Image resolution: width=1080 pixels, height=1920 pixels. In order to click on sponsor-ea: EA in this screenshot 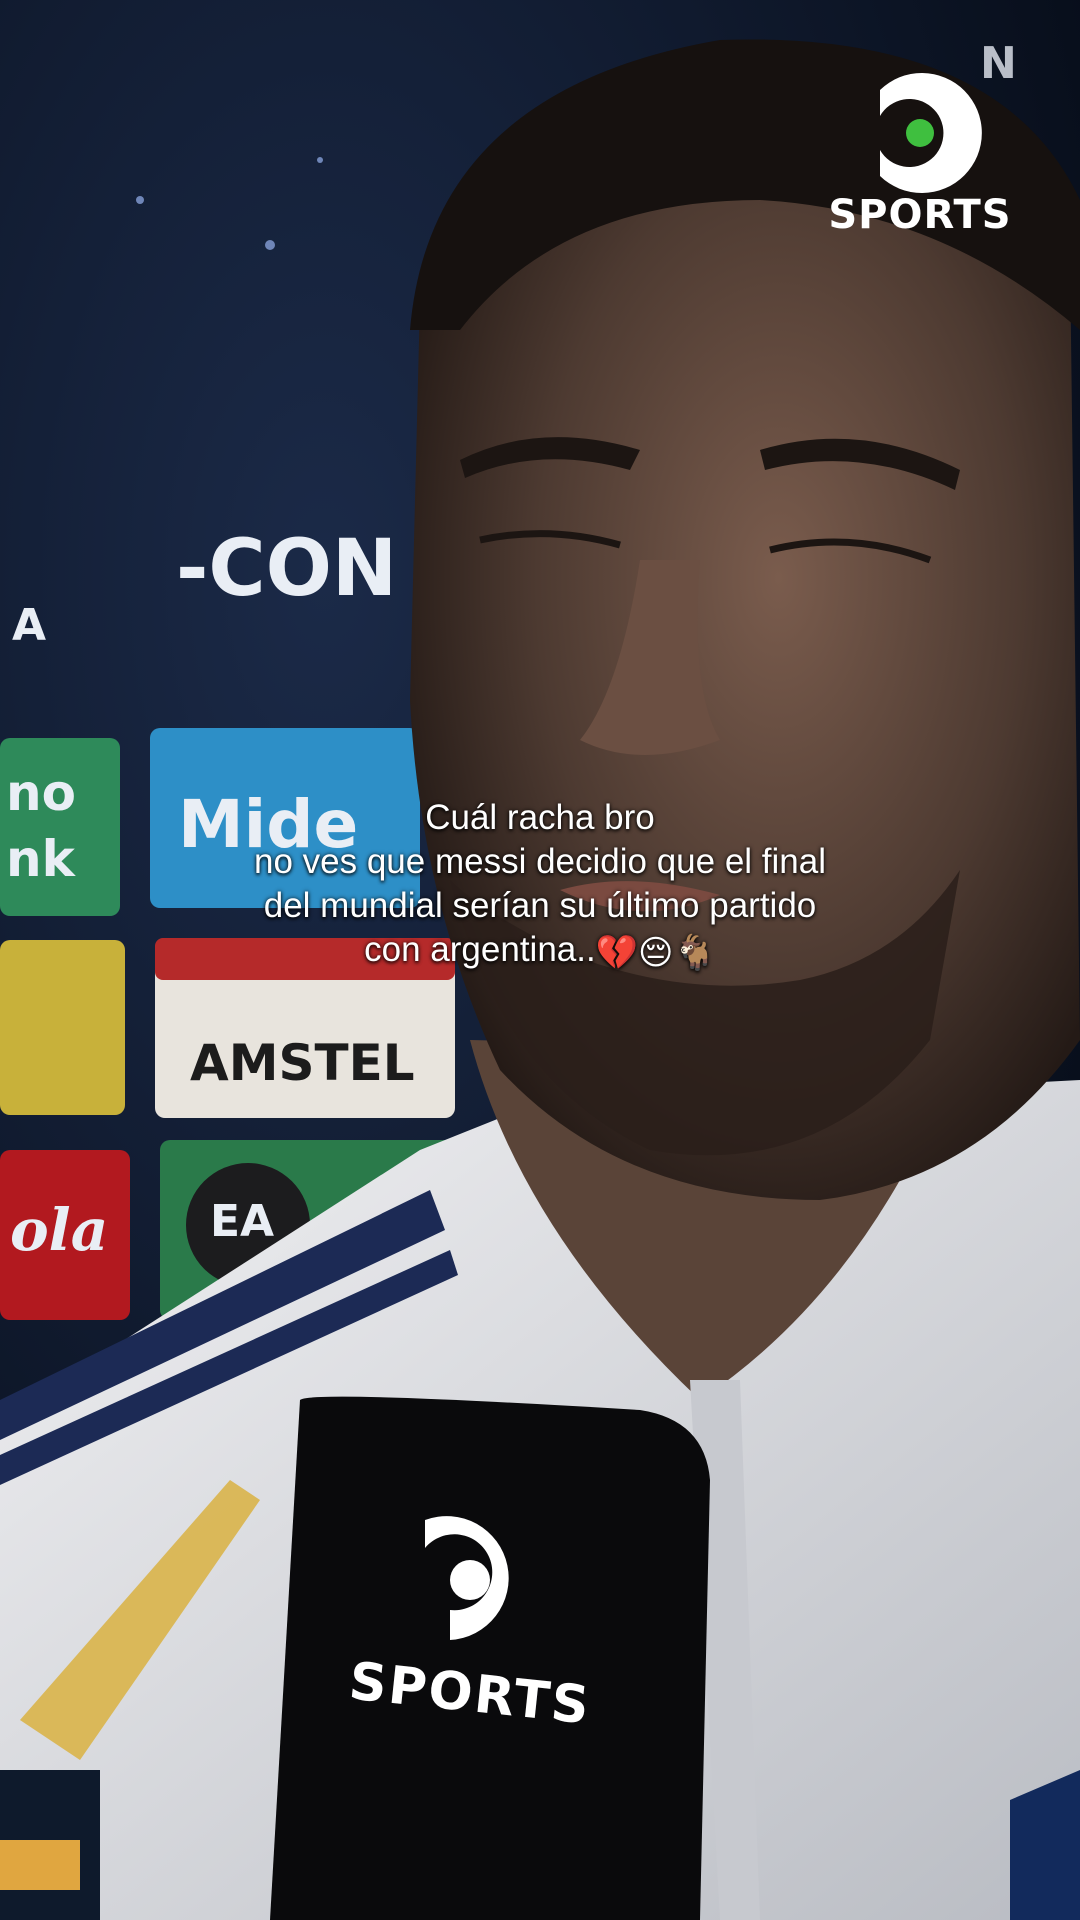, I will do `click(242, 1221)`.